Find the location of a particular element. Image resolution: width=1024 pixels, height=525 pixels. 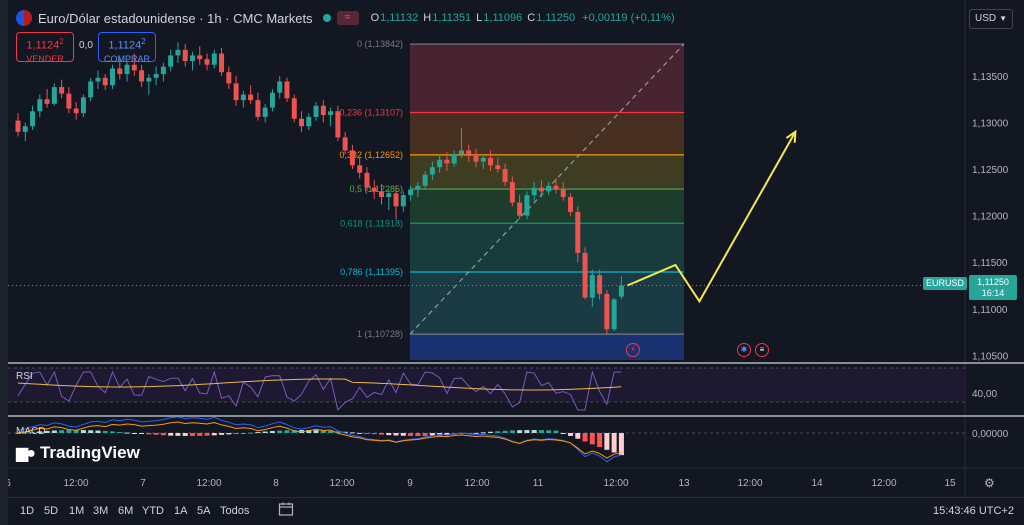

buy-label: COMPRAR is located at coordinates (126, 58).